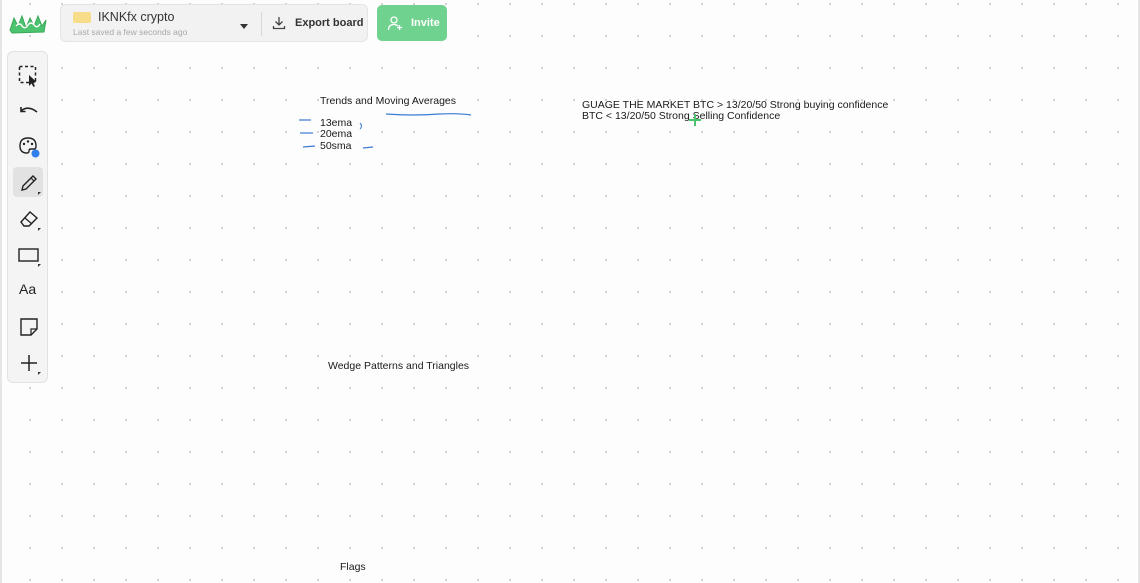 The height and width of the screenshot is (583, 1140). Describe the element at coordinates (353, 567) in the screenshot. I see `flags-title: Flags` at that location.